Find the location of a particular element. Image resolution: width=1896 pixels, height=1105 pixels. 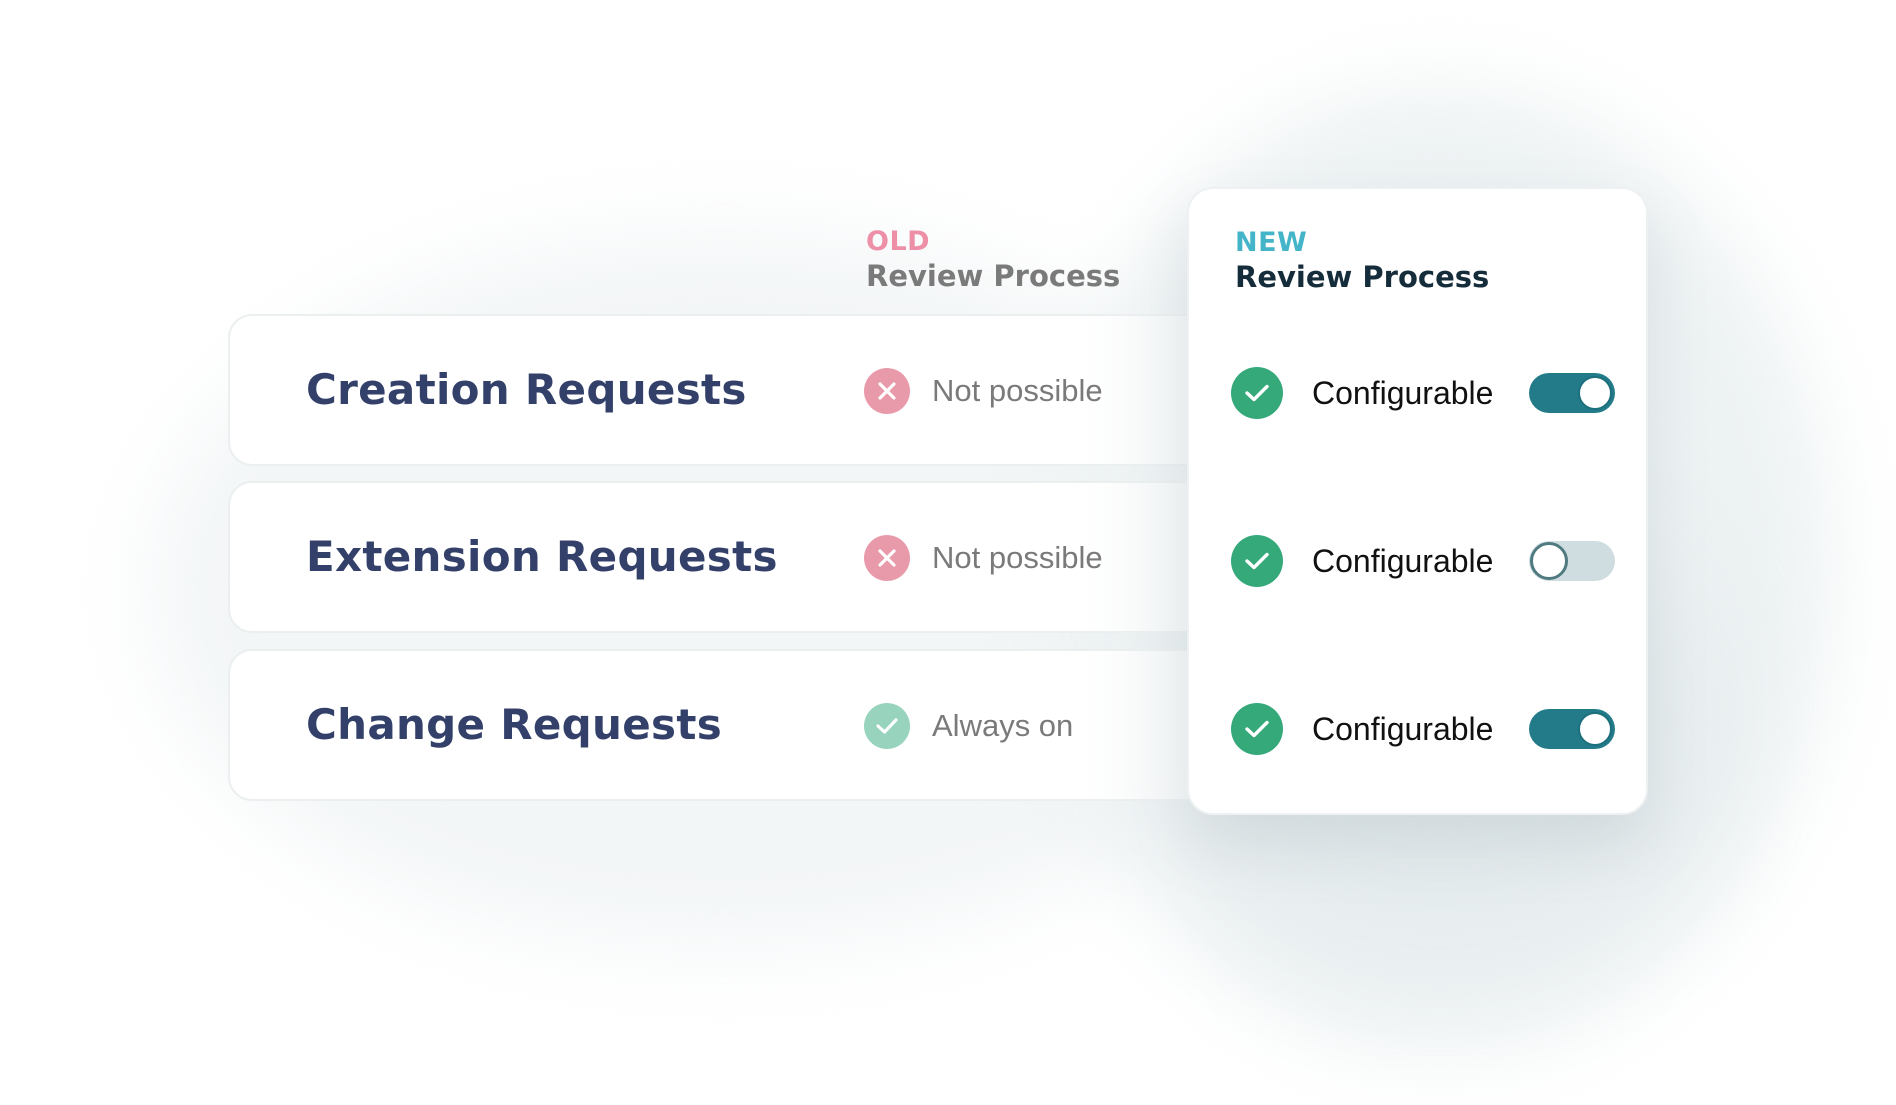

old-status: Always on is located at coordinates (968, 726).